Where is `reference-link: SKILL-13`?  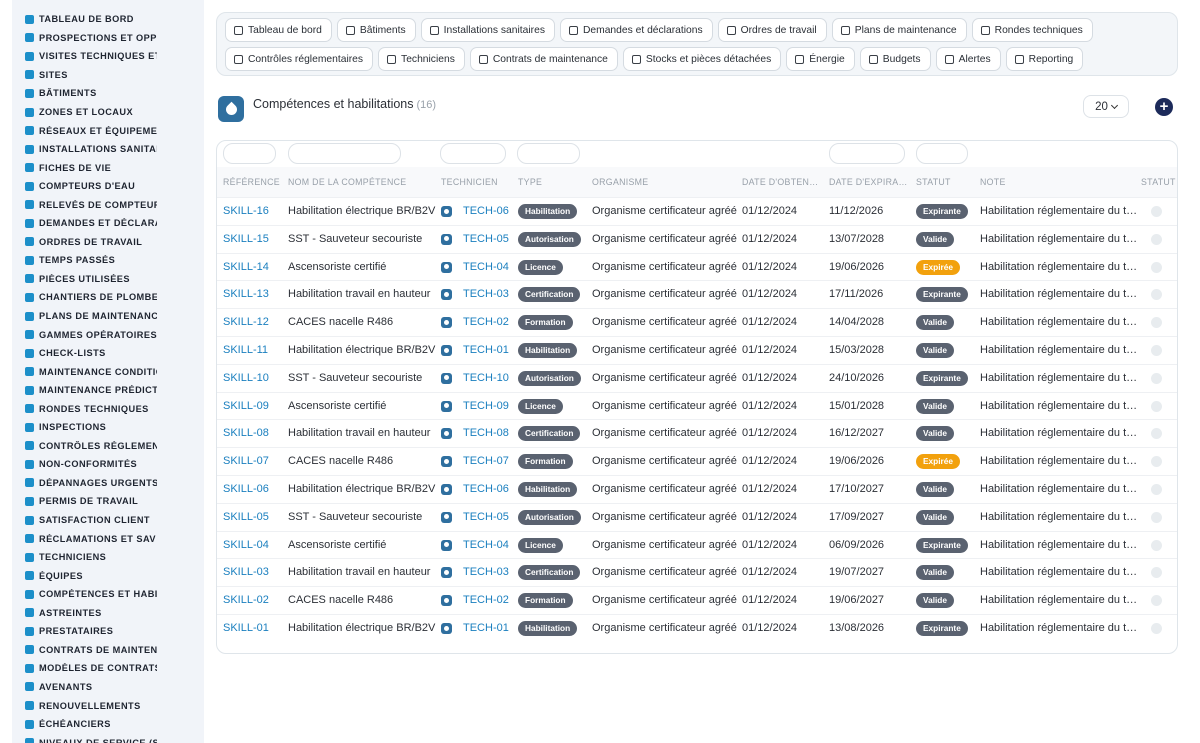
reference-link: SKILL-13 is located at coordinates (246, 294).